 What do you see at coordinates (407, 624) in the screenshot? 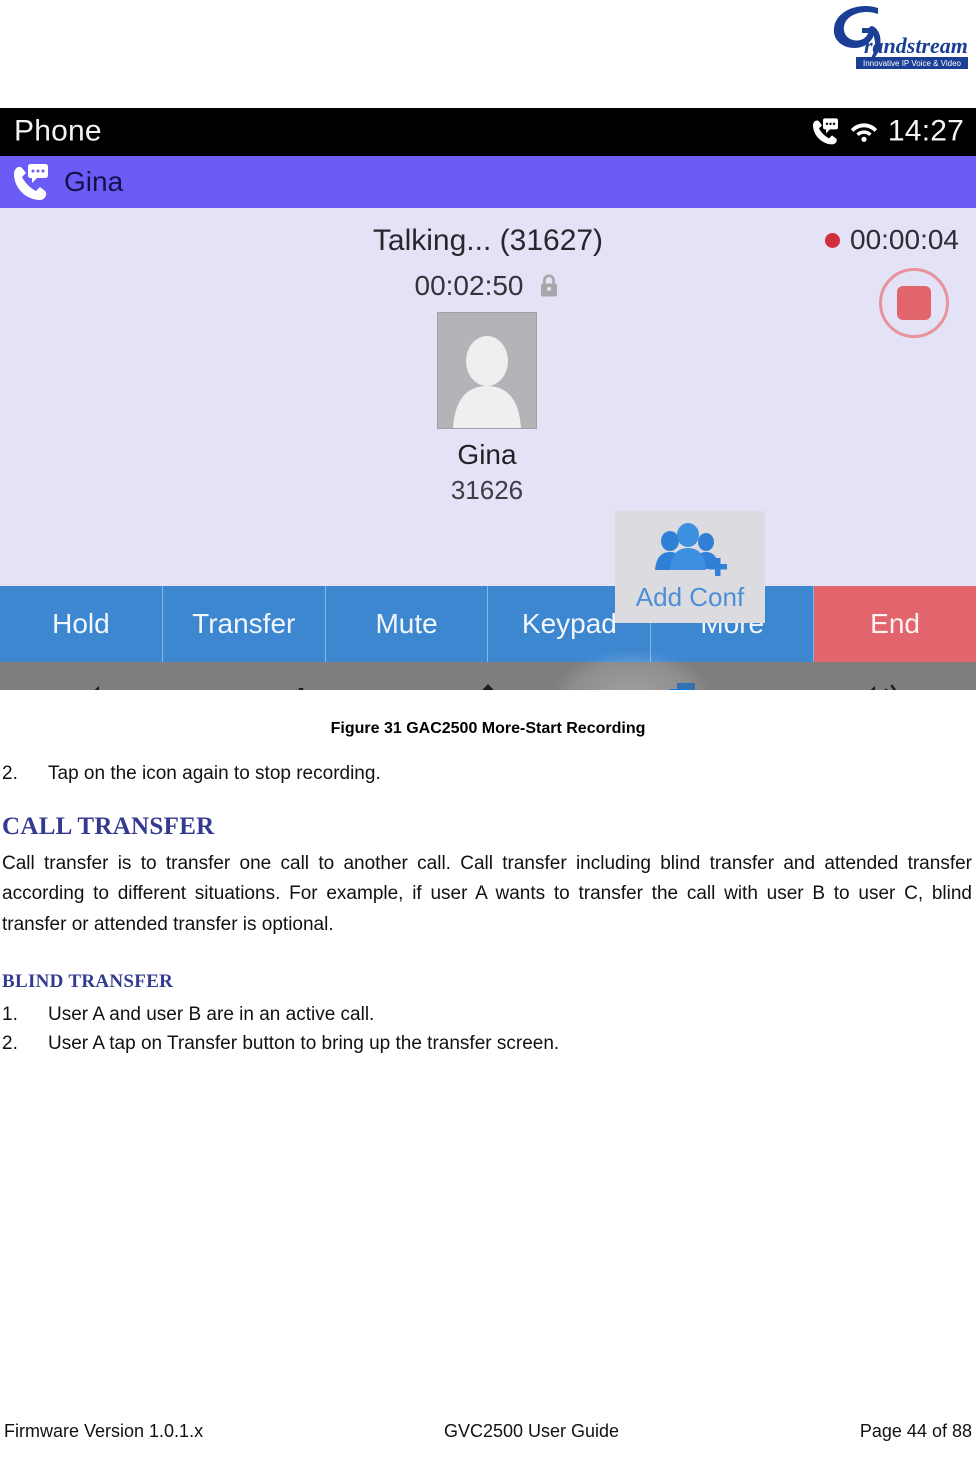
I see `mute-button: Mute` at bounding box center [407, 624].